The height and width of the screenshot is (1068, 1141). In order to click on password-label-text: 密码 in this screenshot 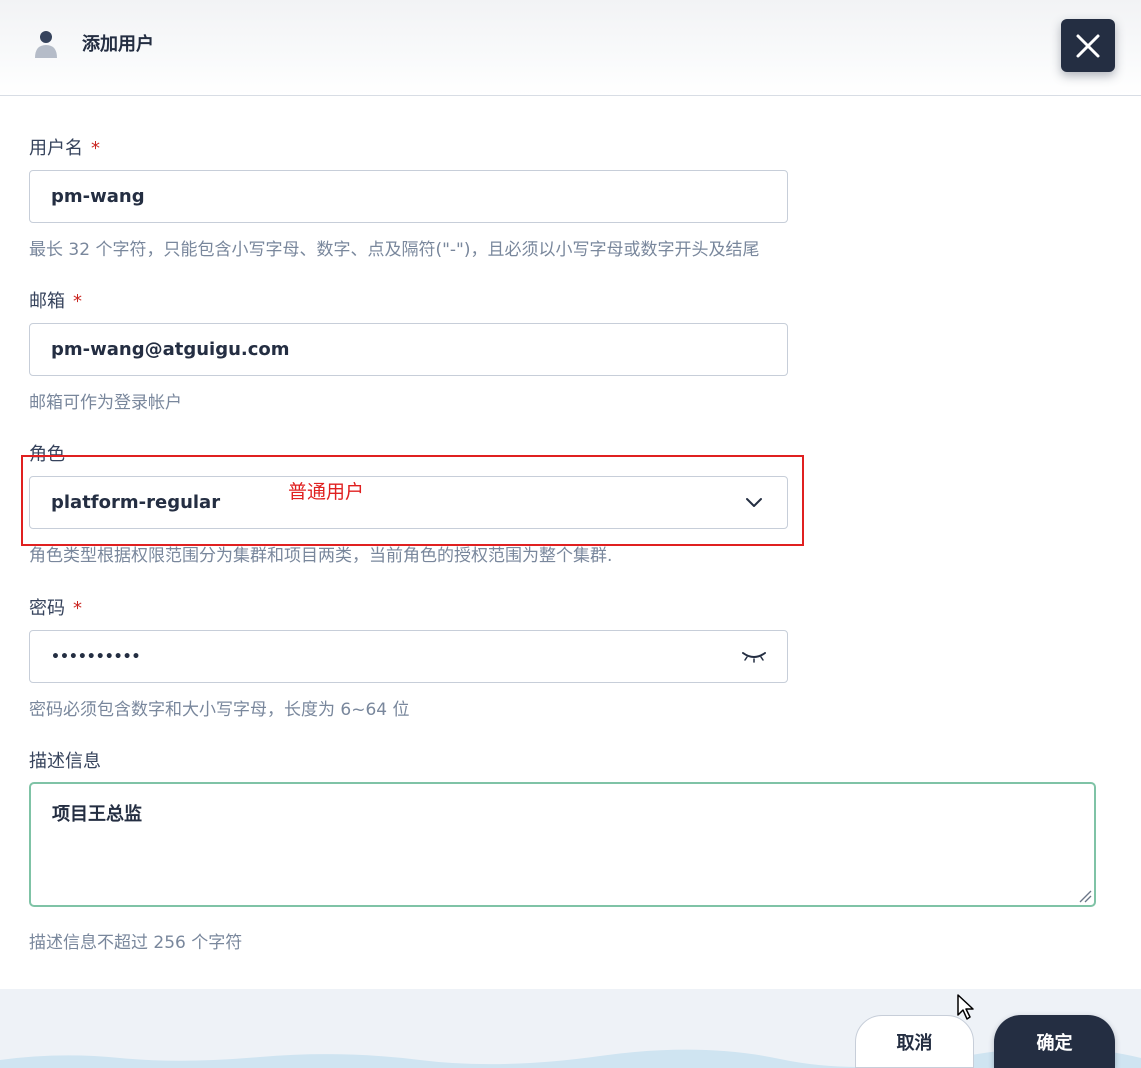, I will do `click(47, 608)`.